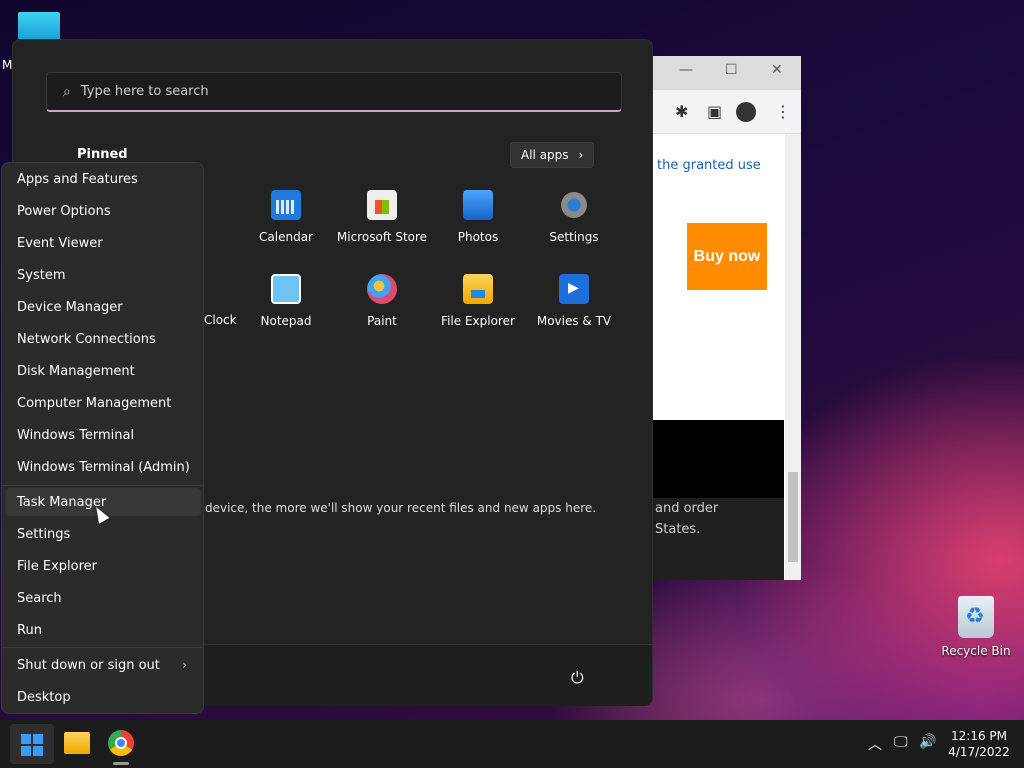 Image resolution: width=1024 pixels, height=768 pixels. Describe the element at coordinates (574, 237) in the screenshot. I see `app-label: Settings` at that location.